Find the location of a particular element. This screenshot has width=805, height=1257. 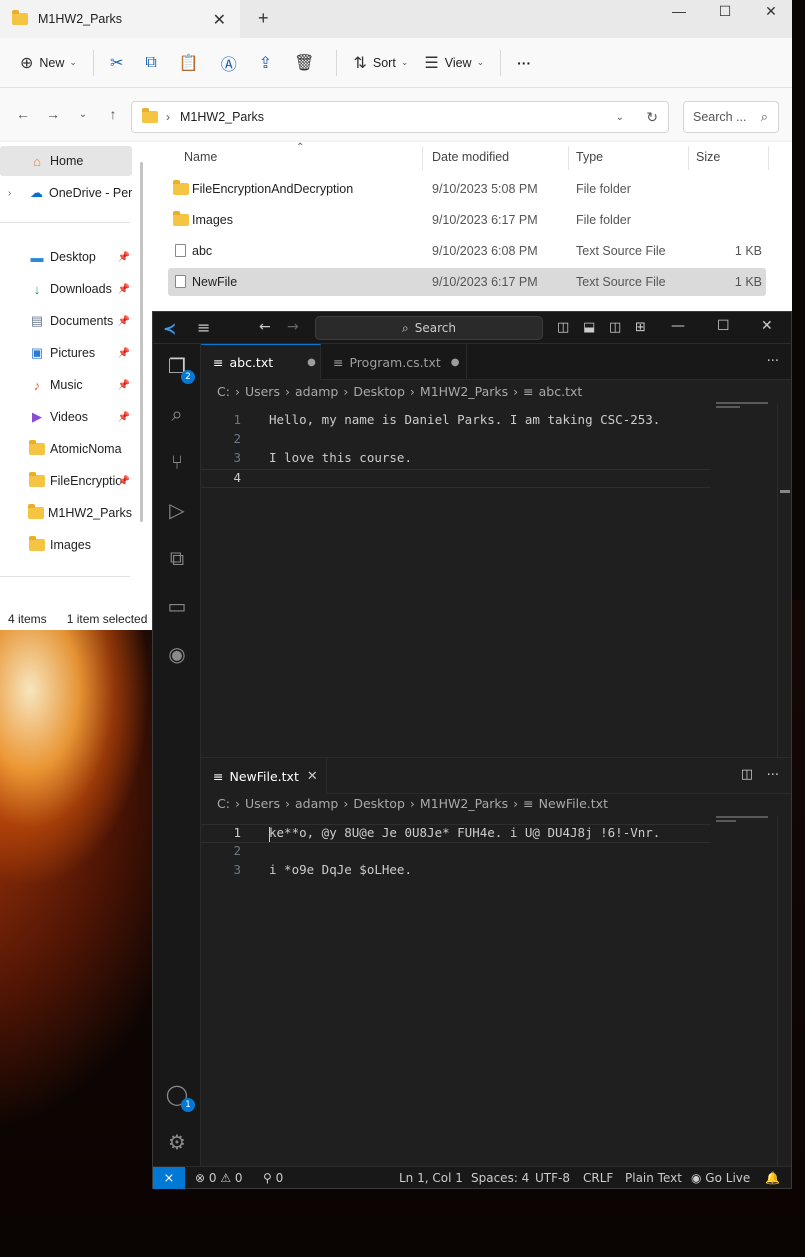

breadcrumb-item: abc.txt is located at coordinates (561, 391).